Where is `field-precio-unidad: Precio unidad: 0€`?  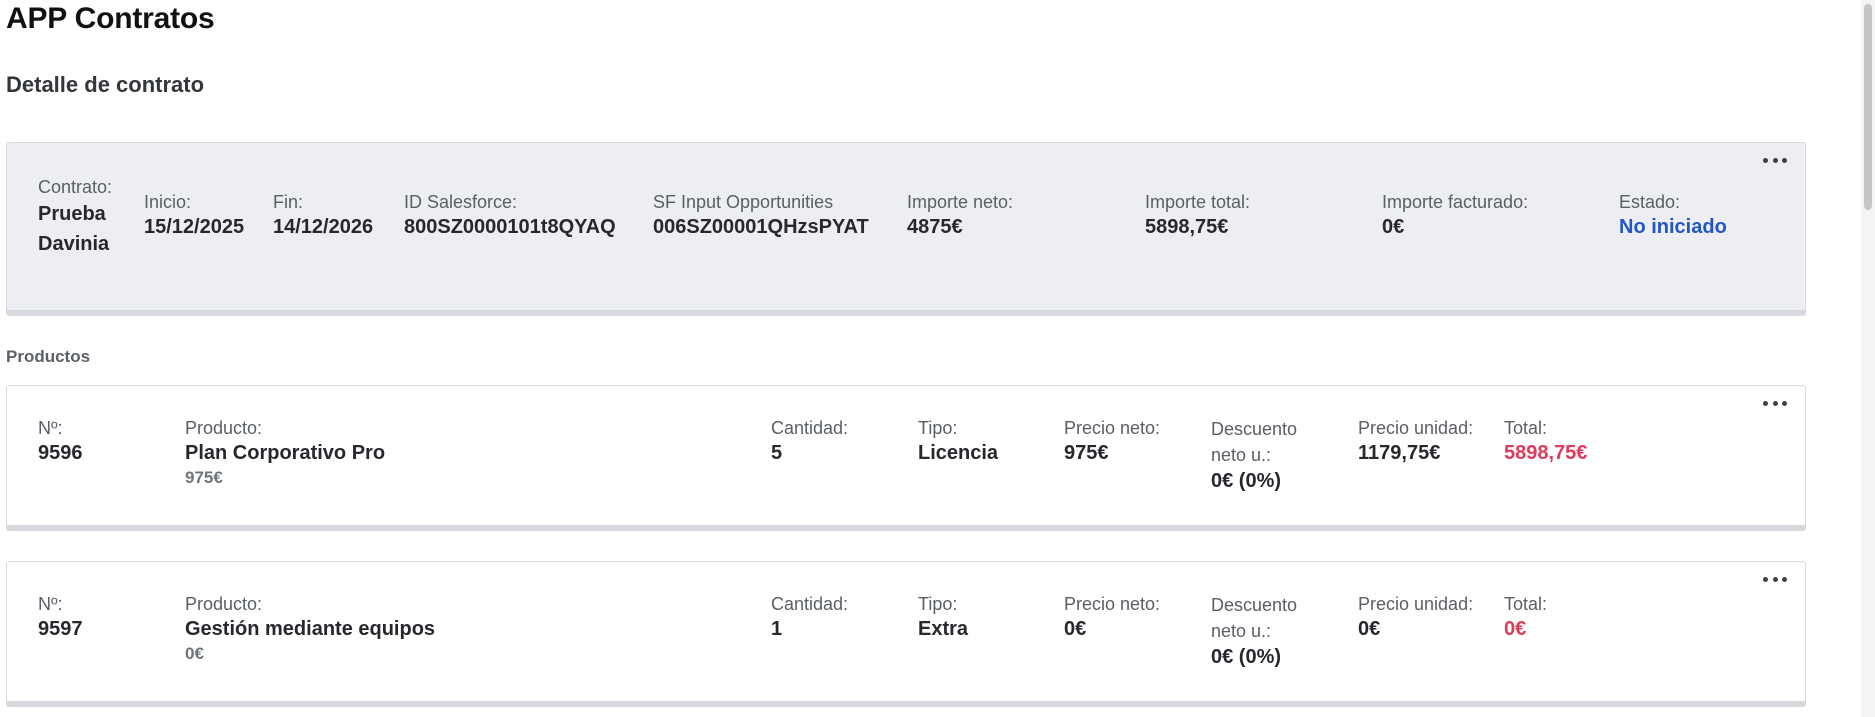 field-precio-unidad: Precio unidad: 0€ is located at coordinates (1415, 617).